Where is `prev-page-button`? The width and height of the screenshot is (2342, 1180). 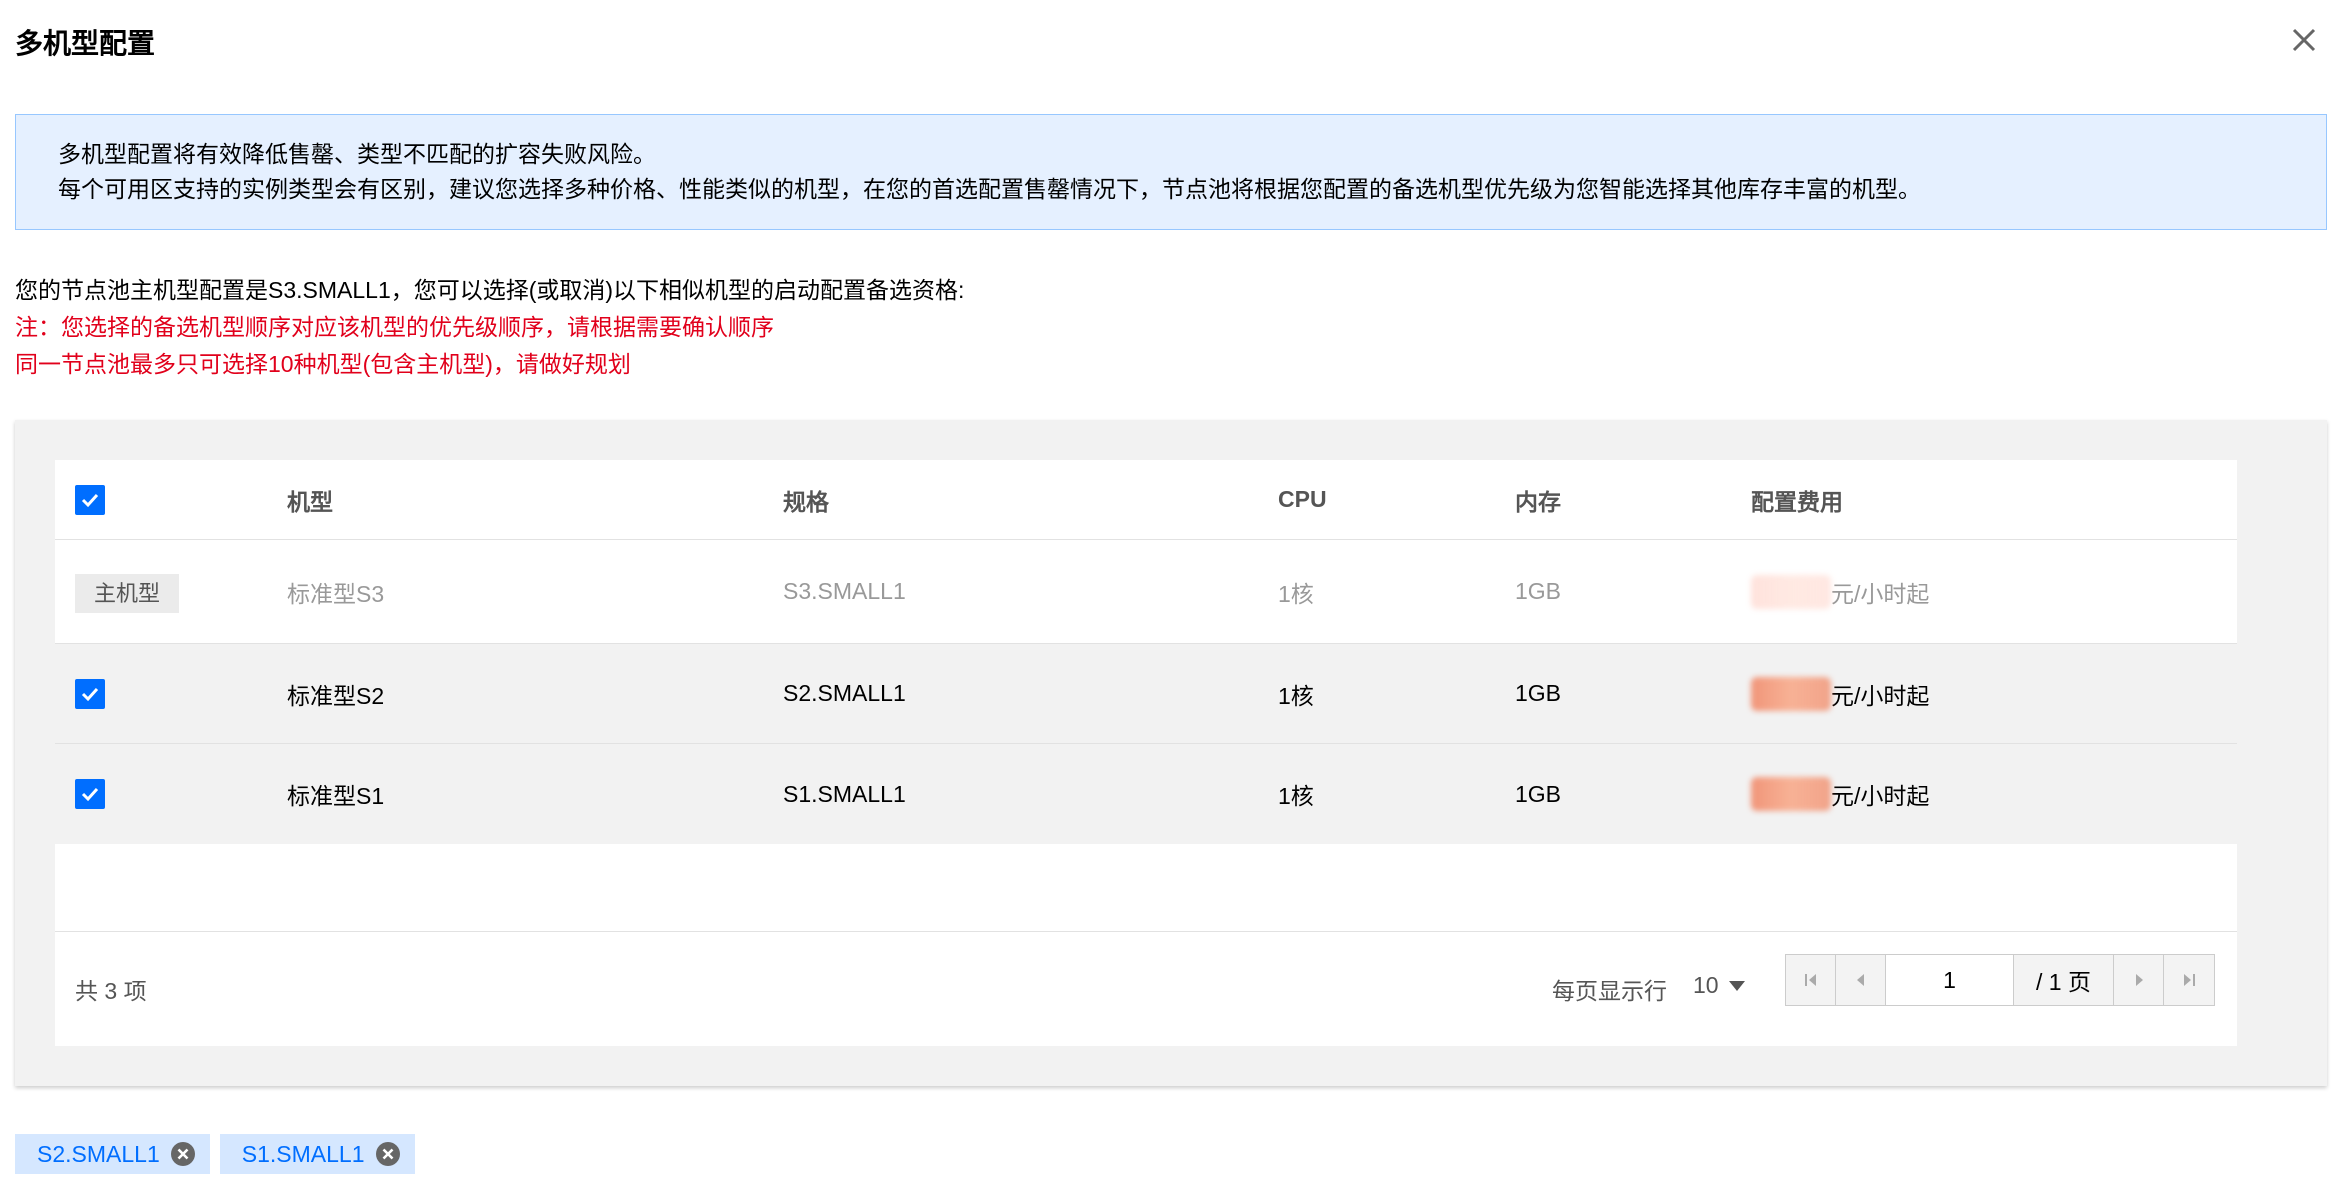 prev-page-button is located at coordinates (1861, 980).